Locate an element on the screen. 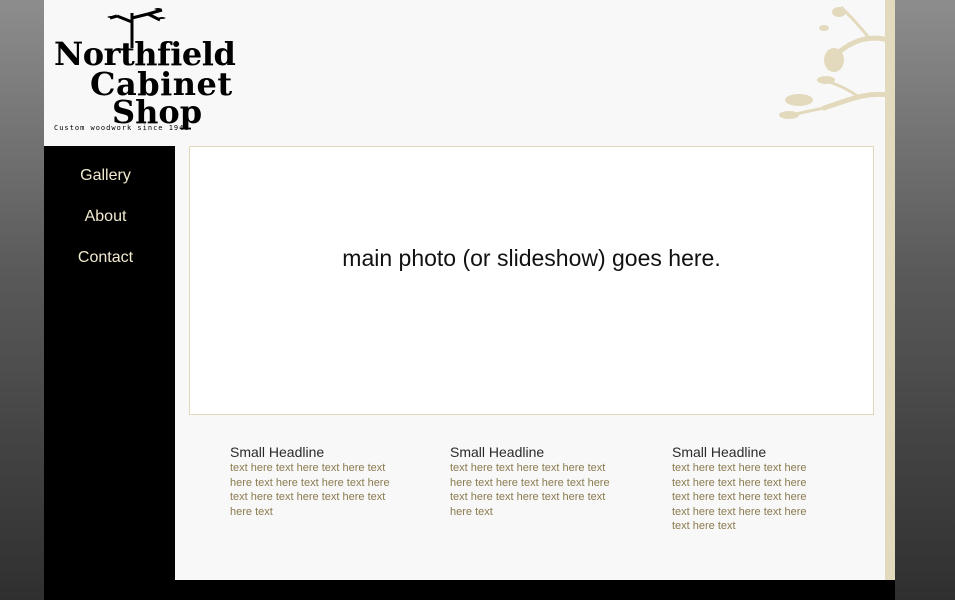 This screenshot has width=955, height=600. nav-item-gallery: Gallery is located at coordinates (105, 176).